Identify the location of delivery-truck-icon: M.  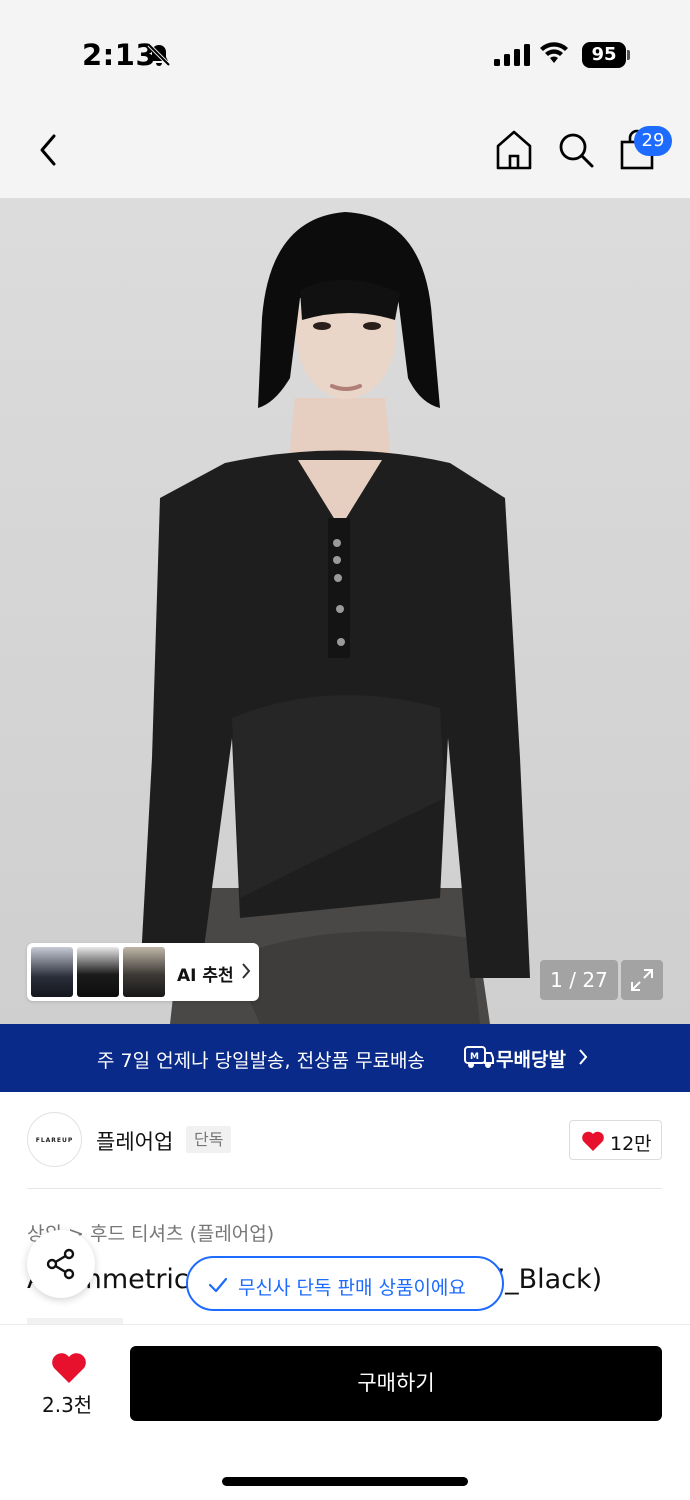
(479, 1057).